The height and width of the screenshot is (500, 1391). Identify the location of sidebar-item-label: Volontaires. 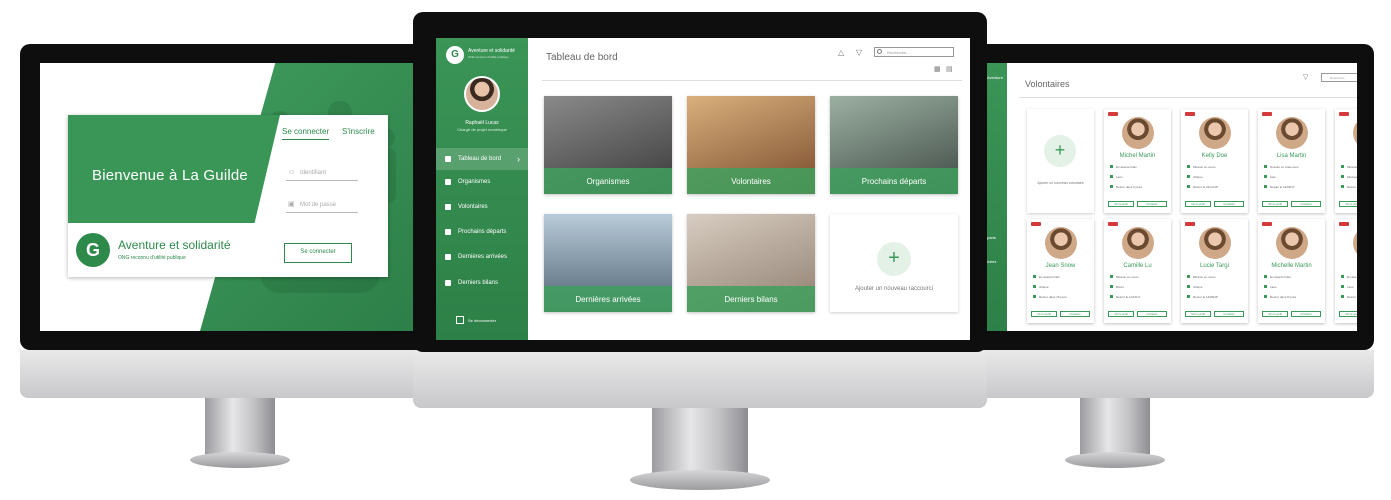
(473, 207).